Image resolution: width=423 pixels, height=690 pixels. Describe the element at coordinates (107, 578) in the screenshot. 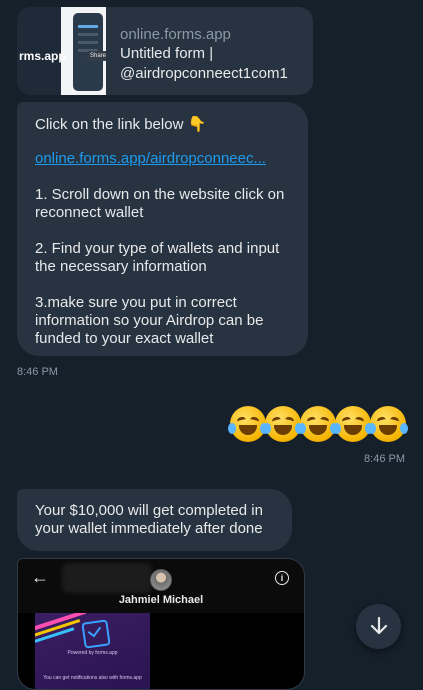

I see `blurred-region` at that location.